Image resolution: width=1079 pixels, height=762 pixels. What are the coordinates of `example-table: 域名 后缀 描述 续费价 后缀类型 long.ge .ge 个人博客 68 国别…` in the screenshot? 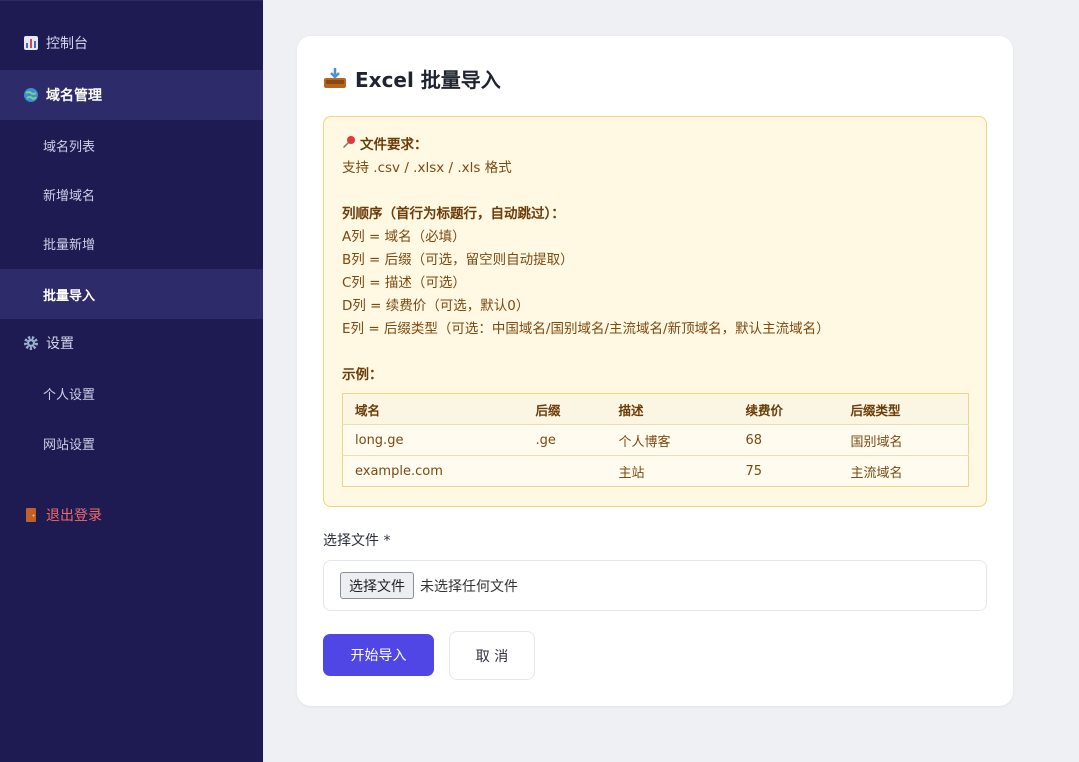 It's located at (655, 440).